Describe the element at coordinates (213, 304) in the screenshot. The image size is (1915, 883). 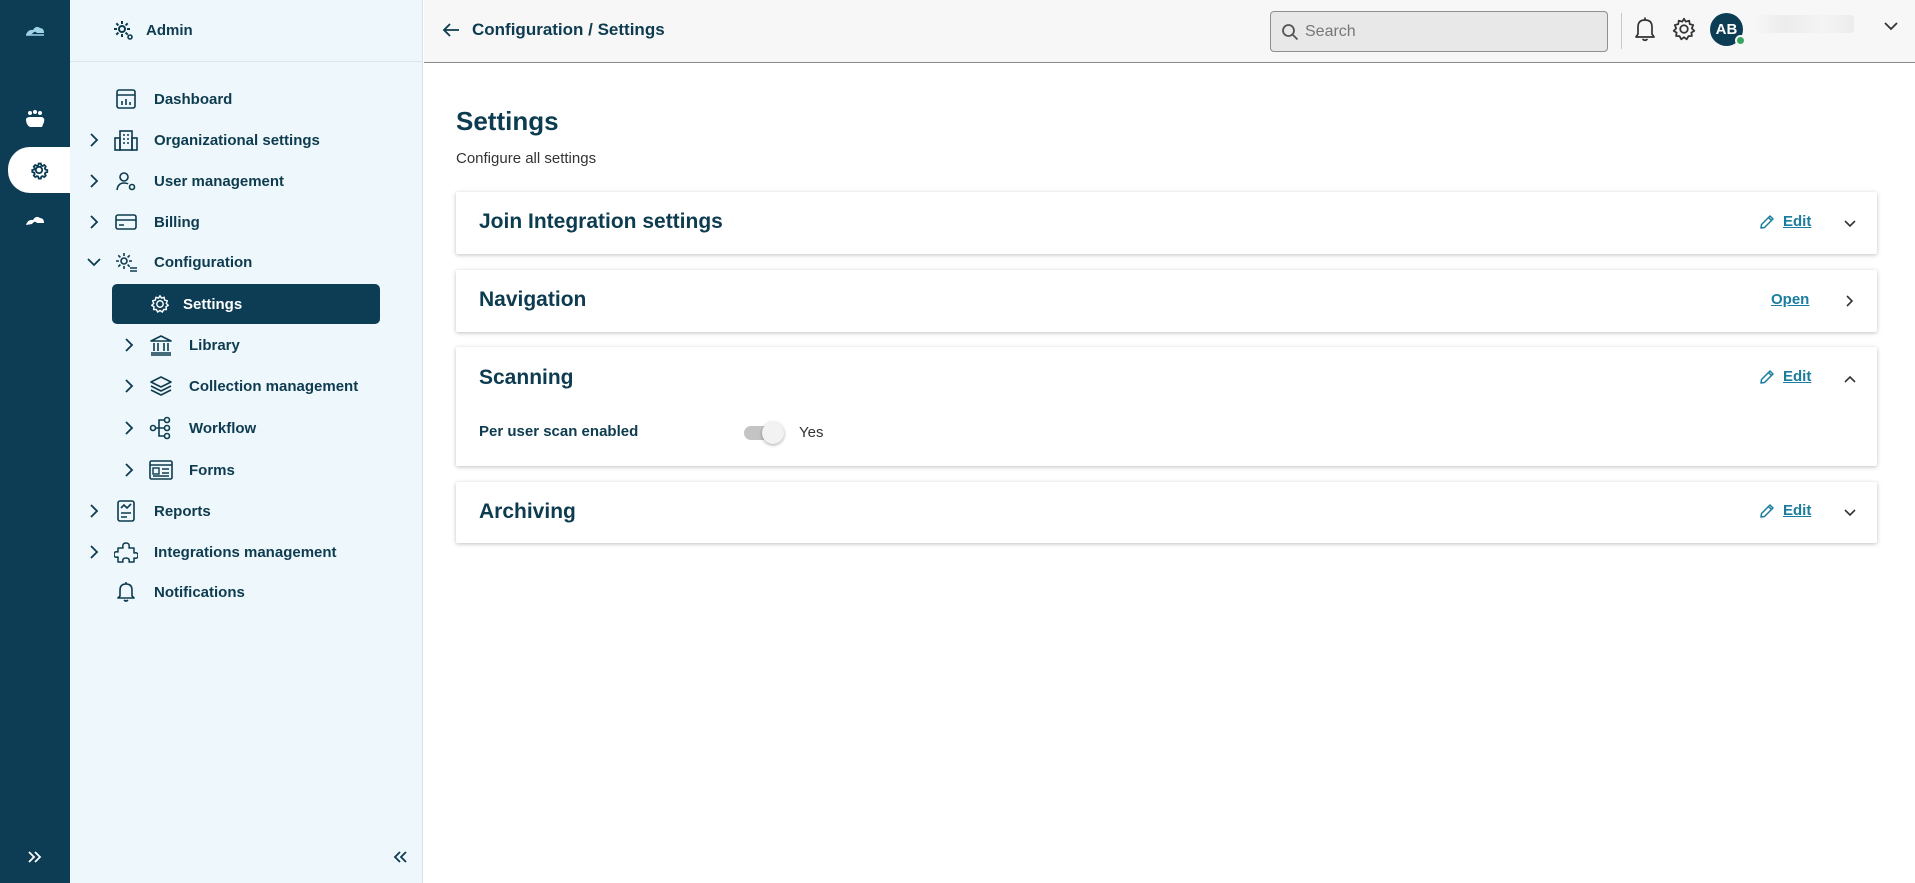
I see `sidebar-item-label: Settings` at that location.